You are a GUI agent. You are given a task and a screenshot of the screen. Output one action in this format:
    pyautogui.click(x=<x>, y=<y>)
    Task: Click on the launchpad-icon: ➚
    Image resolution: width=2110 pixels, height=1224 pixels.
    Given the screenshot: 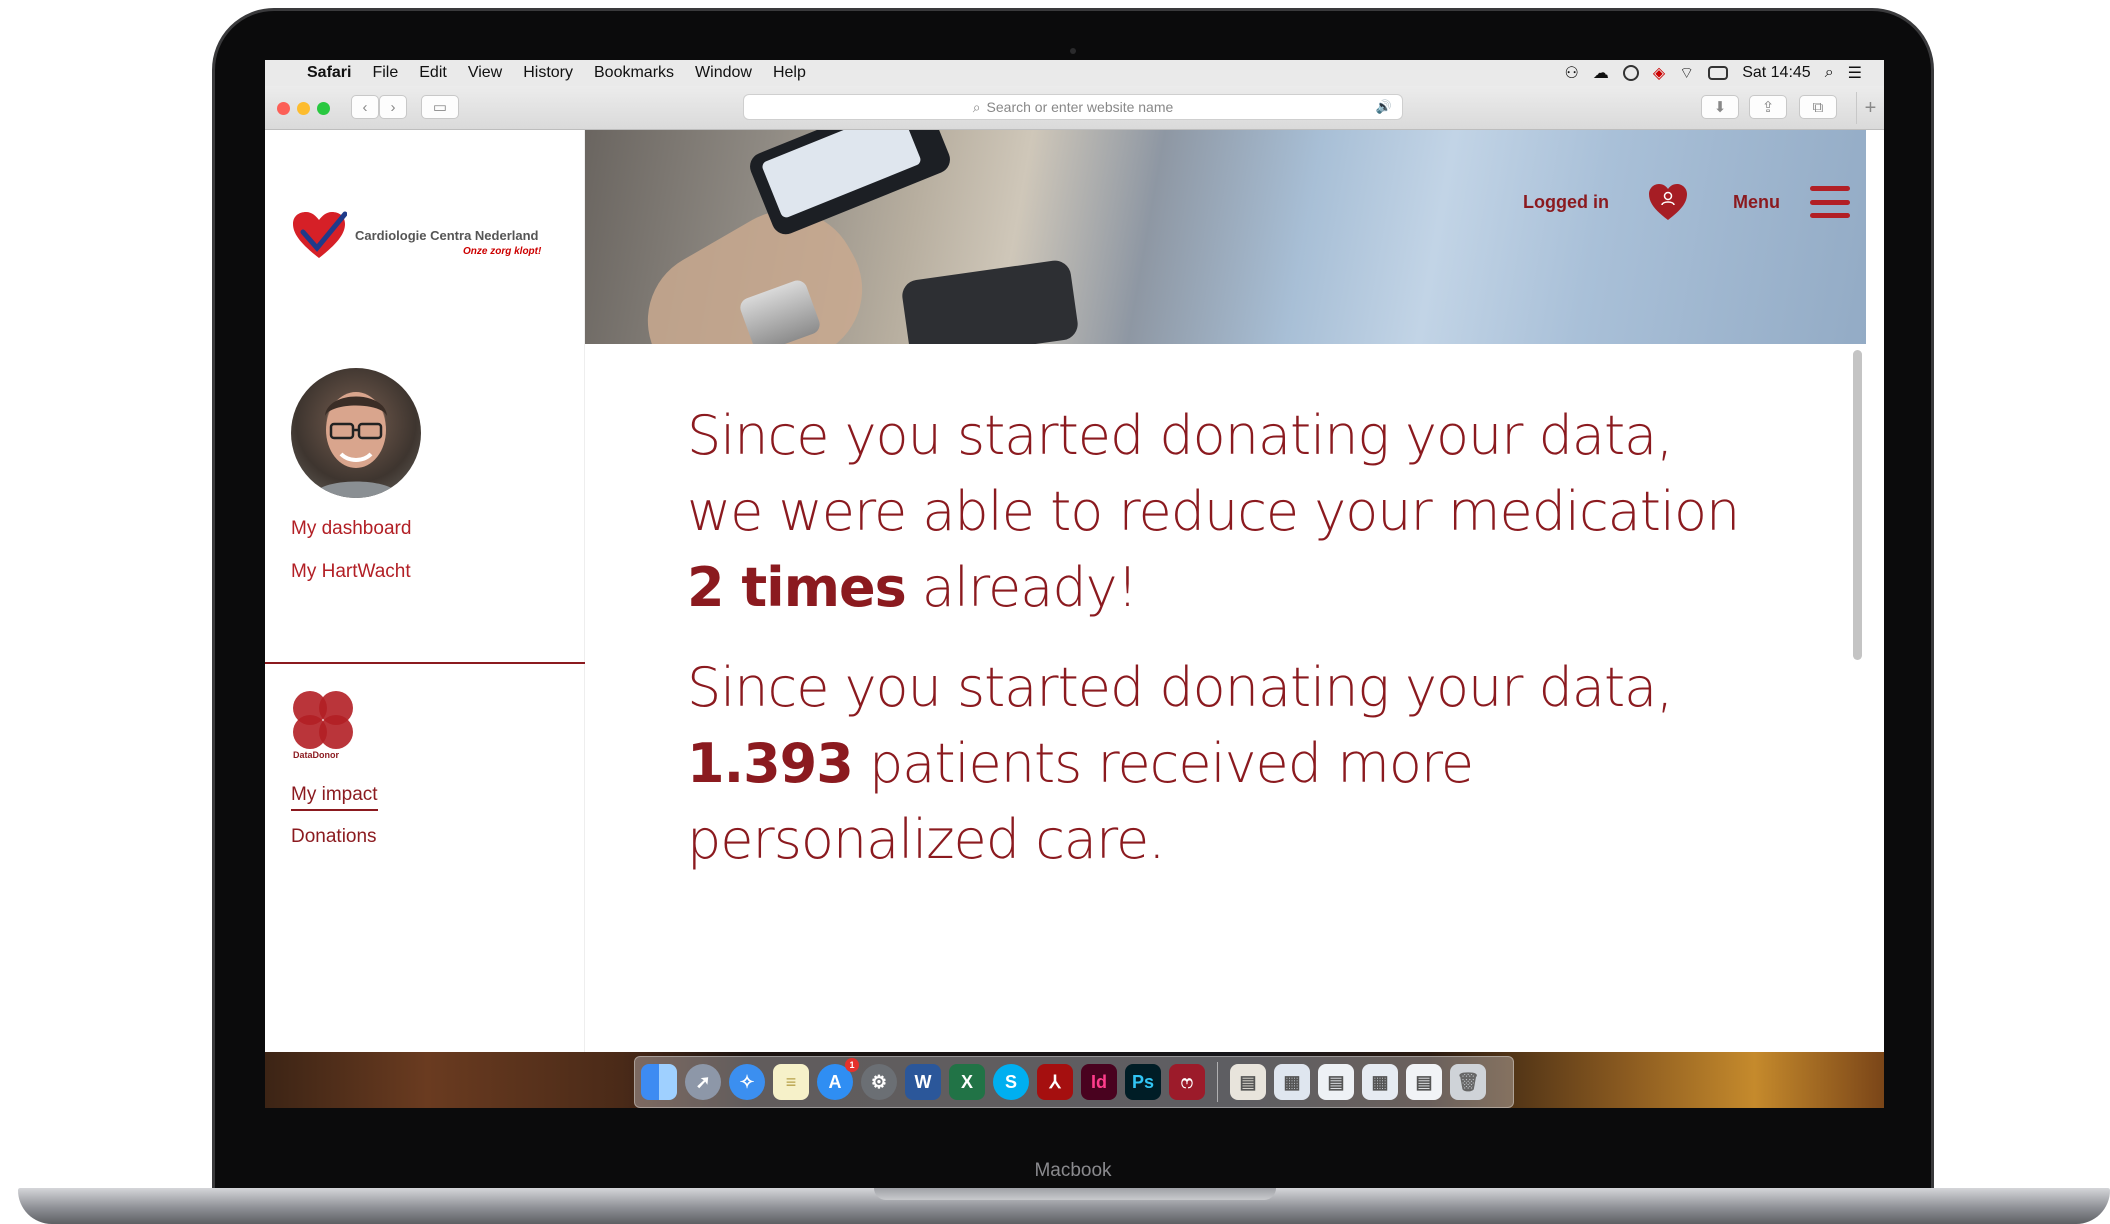 What is the action you would take?
    pyautogui.click(x=703, y=1082)
    